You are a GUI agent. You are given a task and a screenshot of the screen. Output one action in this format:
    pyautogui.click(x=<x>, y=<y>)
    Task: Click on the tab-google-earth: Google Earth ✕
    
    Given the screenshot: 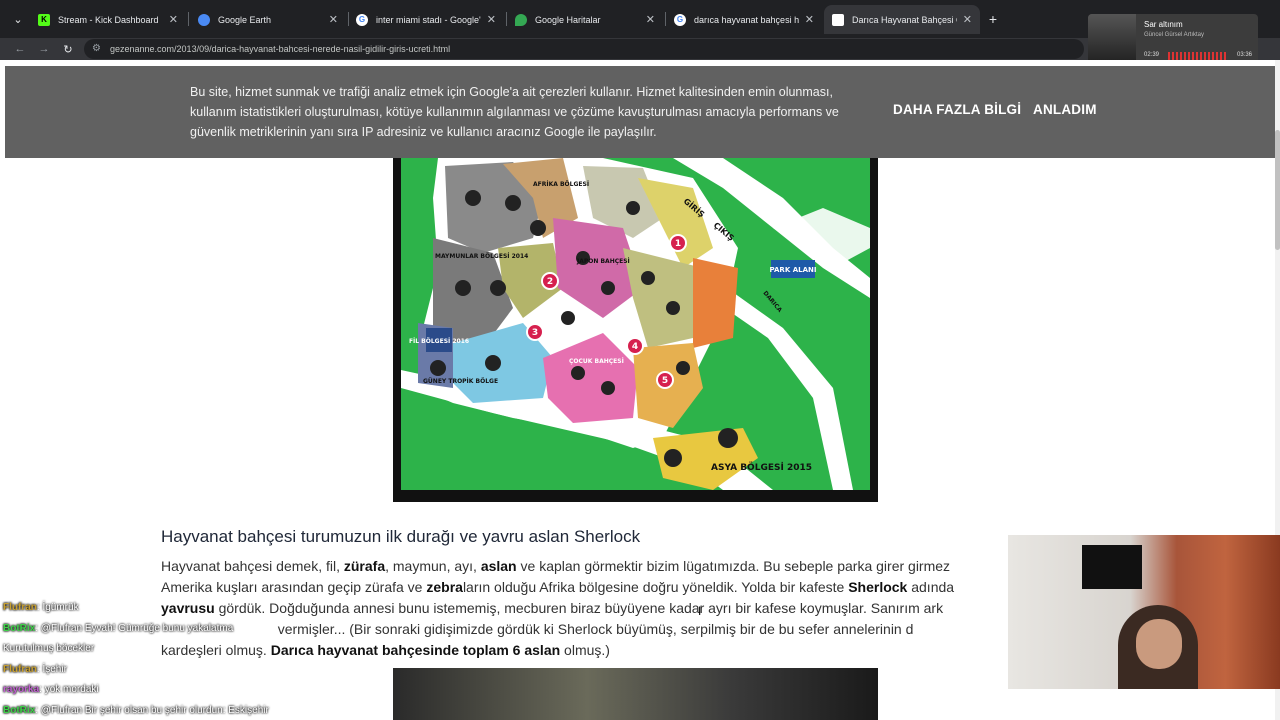 What is the action you would take?
    pyautogui.click(x=268, y=19)
    